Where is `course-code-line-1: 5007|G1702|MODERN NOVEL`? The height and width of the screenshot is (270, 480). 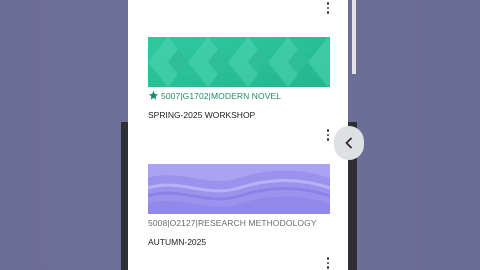 course-code-line-1: 5007|G1702|MODERN NOVEL is located at coordinates (214, 95).